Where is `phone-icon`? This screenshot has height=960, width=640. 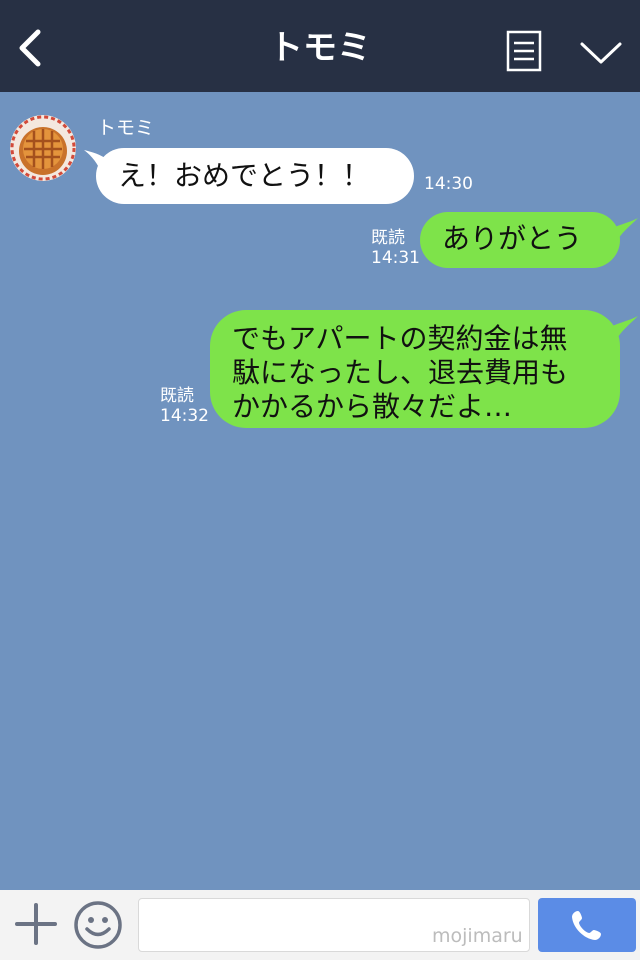
phone-icon is located at coordinates (586, 925).